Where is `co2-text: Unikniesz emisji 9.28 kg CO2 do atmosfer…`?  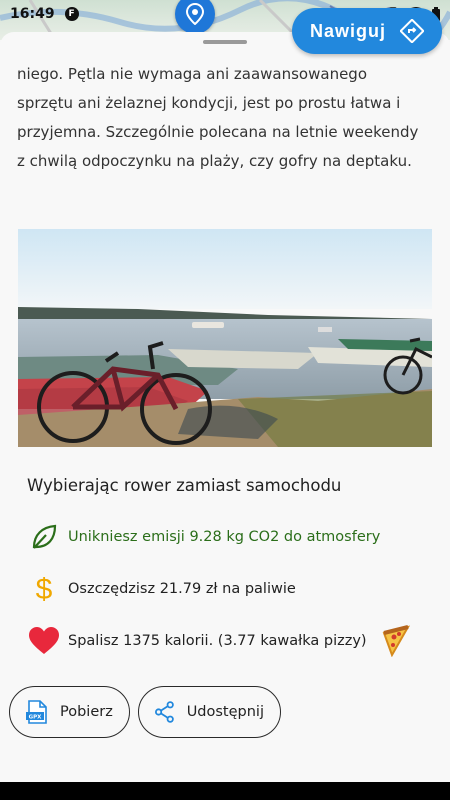 co2-text: Unikniesz emisji 9.28 kg CO2 do atmosfer… is located at coordinates (224, 537).